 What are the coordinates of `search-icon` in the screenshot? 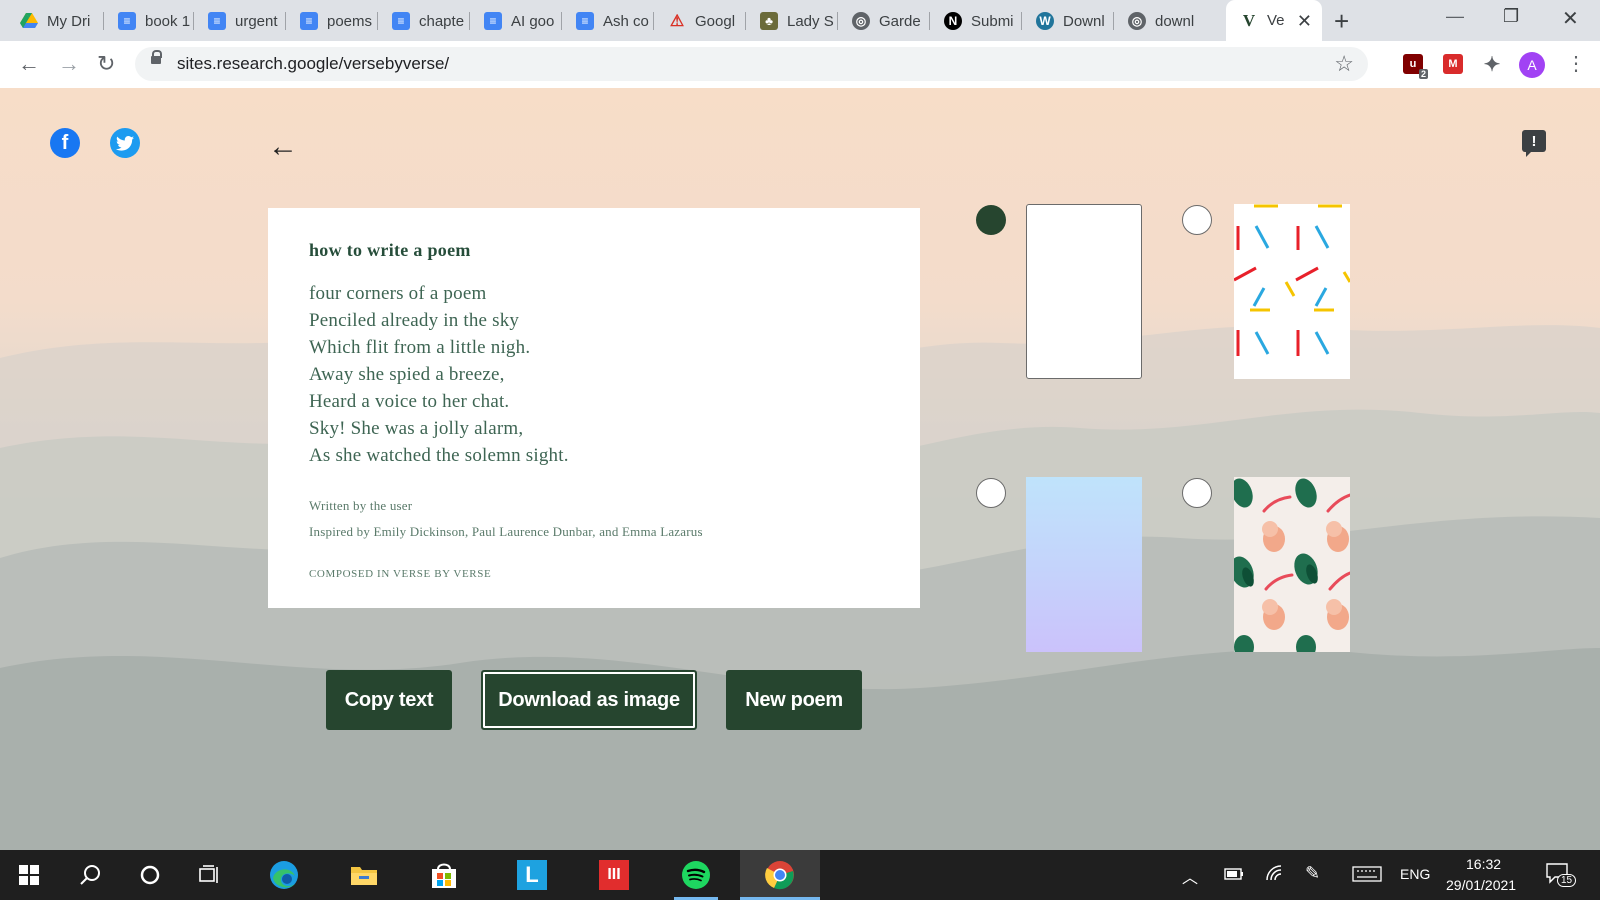 It's located at (90, 875).